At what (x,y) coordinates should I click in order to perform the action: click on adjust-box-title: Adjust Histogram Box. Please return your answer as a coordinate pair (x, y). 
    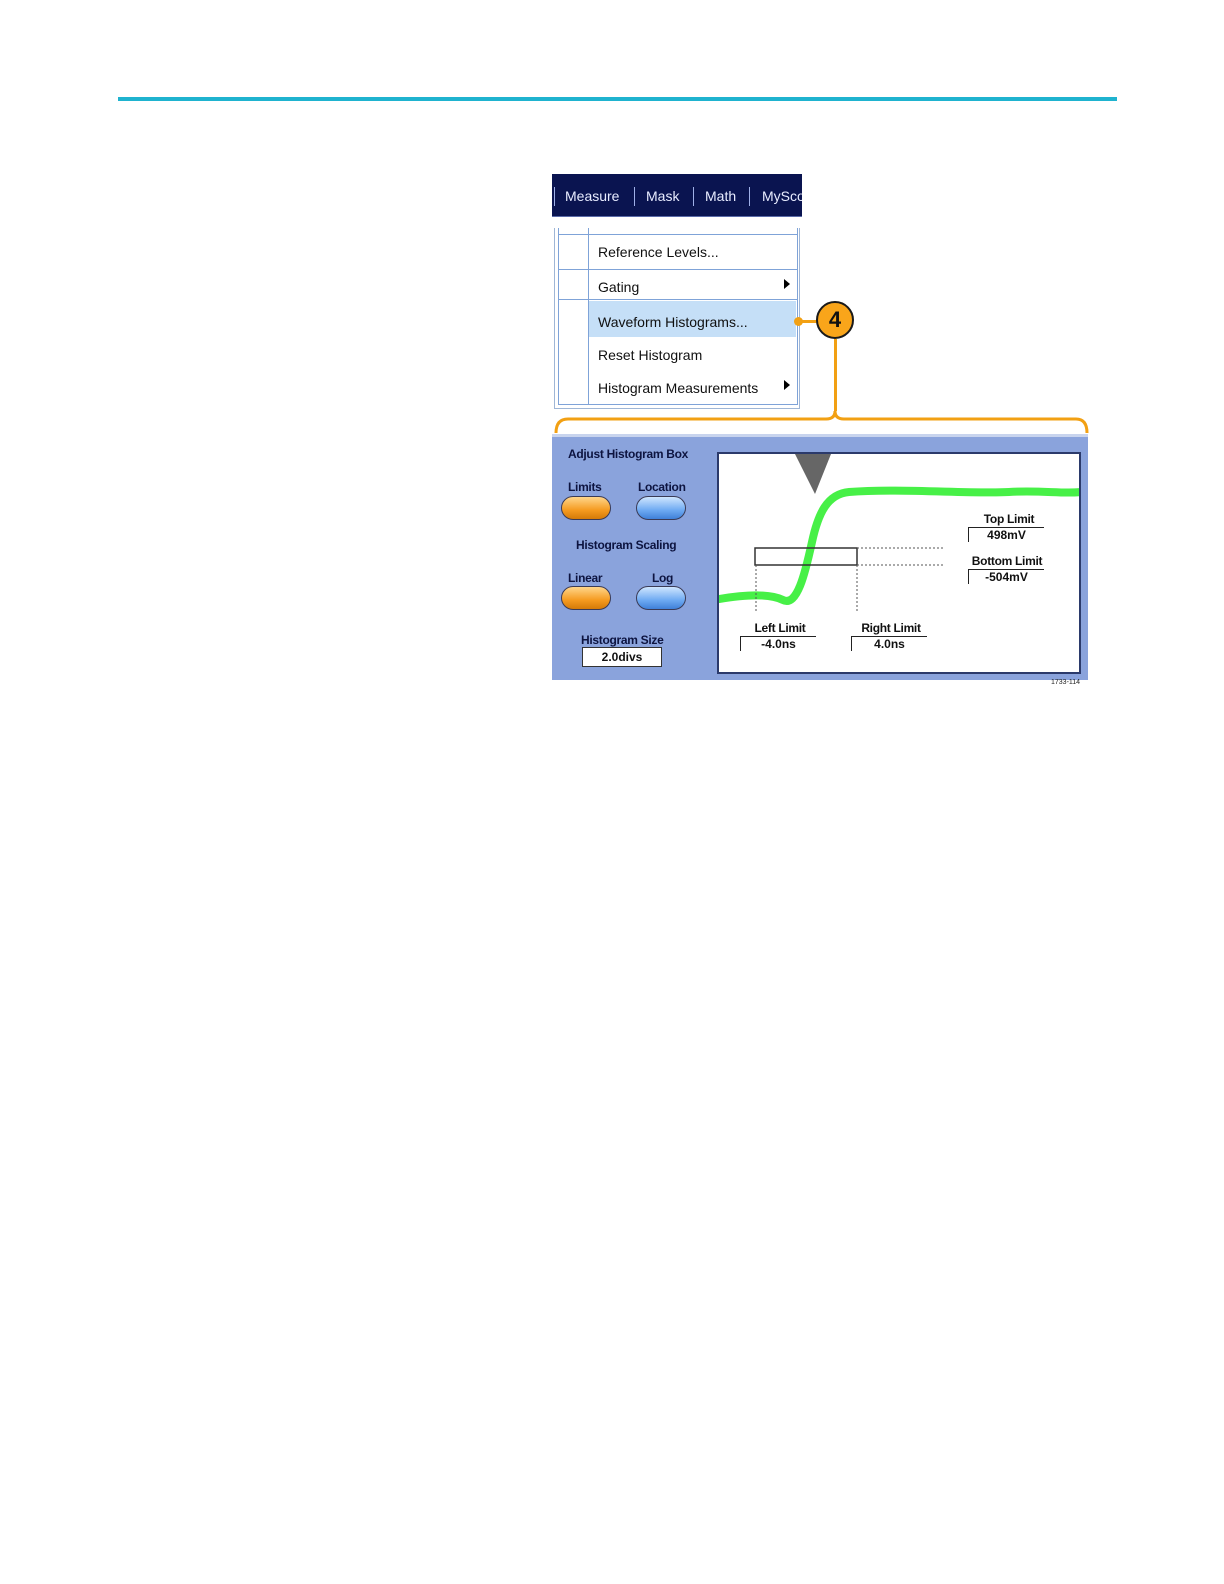
    Looking at the image, I should click on (628, 454).